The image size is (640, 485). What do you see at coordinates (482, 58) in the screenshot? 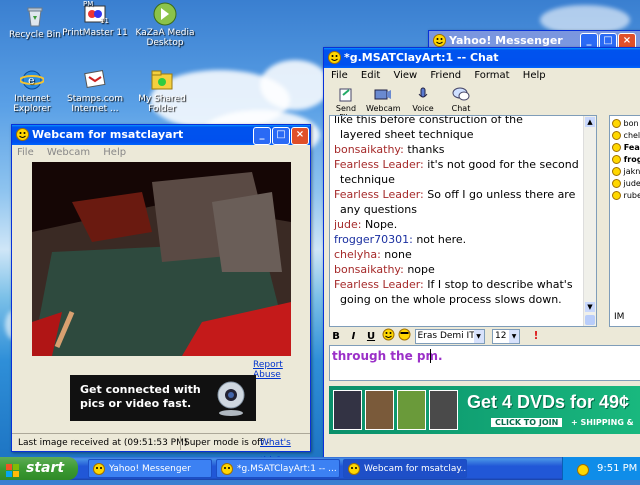
I see `chat-titlebar: *g.MSATClayArt:1 -- Chat` at bounding box center [482, 58].